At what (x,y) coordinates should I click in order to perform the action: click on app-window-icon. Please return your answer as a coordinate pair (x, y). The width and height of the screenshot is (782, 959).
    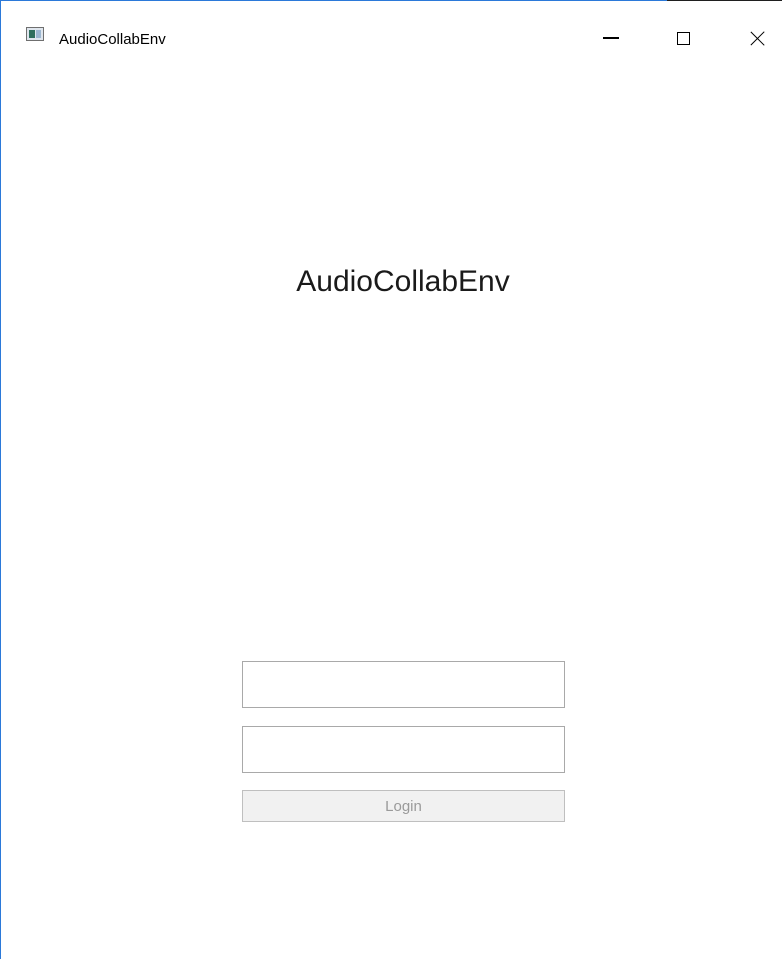
    Looking at the image, I should click on (35, 34).